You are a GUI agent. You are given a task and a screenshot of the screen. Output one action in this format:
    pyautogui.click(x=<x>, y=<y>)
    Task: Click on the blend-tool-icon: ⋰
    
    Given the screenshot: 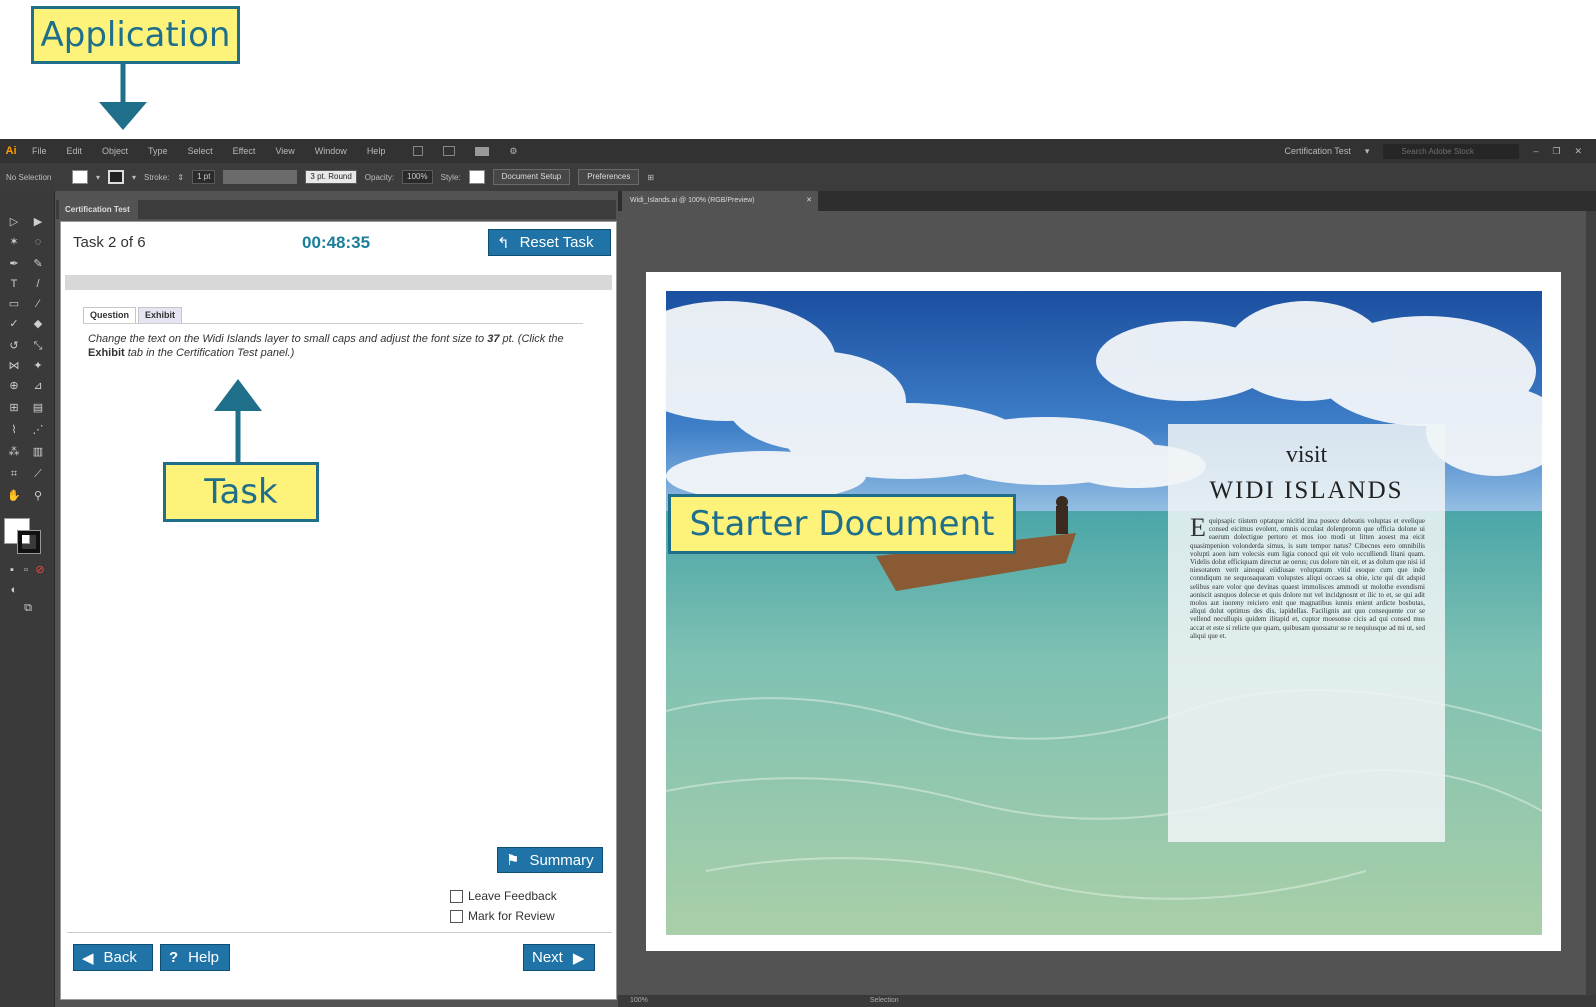 What is the action you would take?
    pyautogui.click(x=38, y=430)
    